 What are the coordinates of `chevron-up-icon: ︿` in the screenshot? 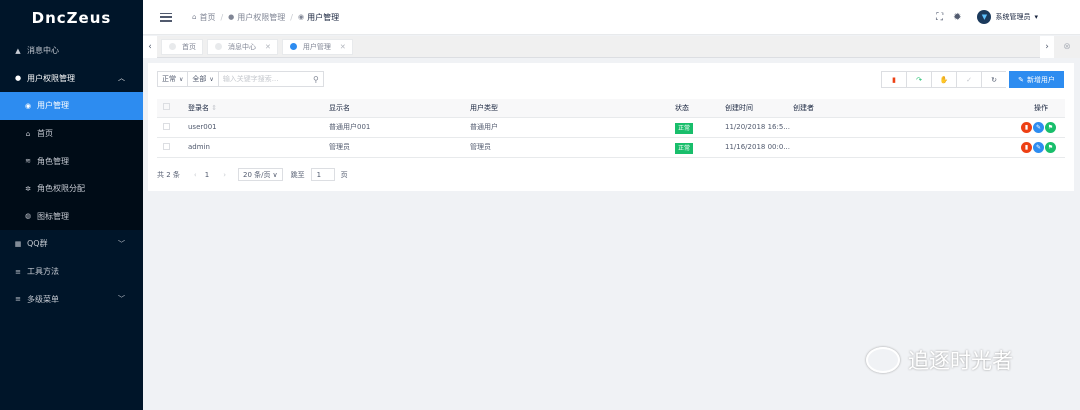 It's located at (121, 78).